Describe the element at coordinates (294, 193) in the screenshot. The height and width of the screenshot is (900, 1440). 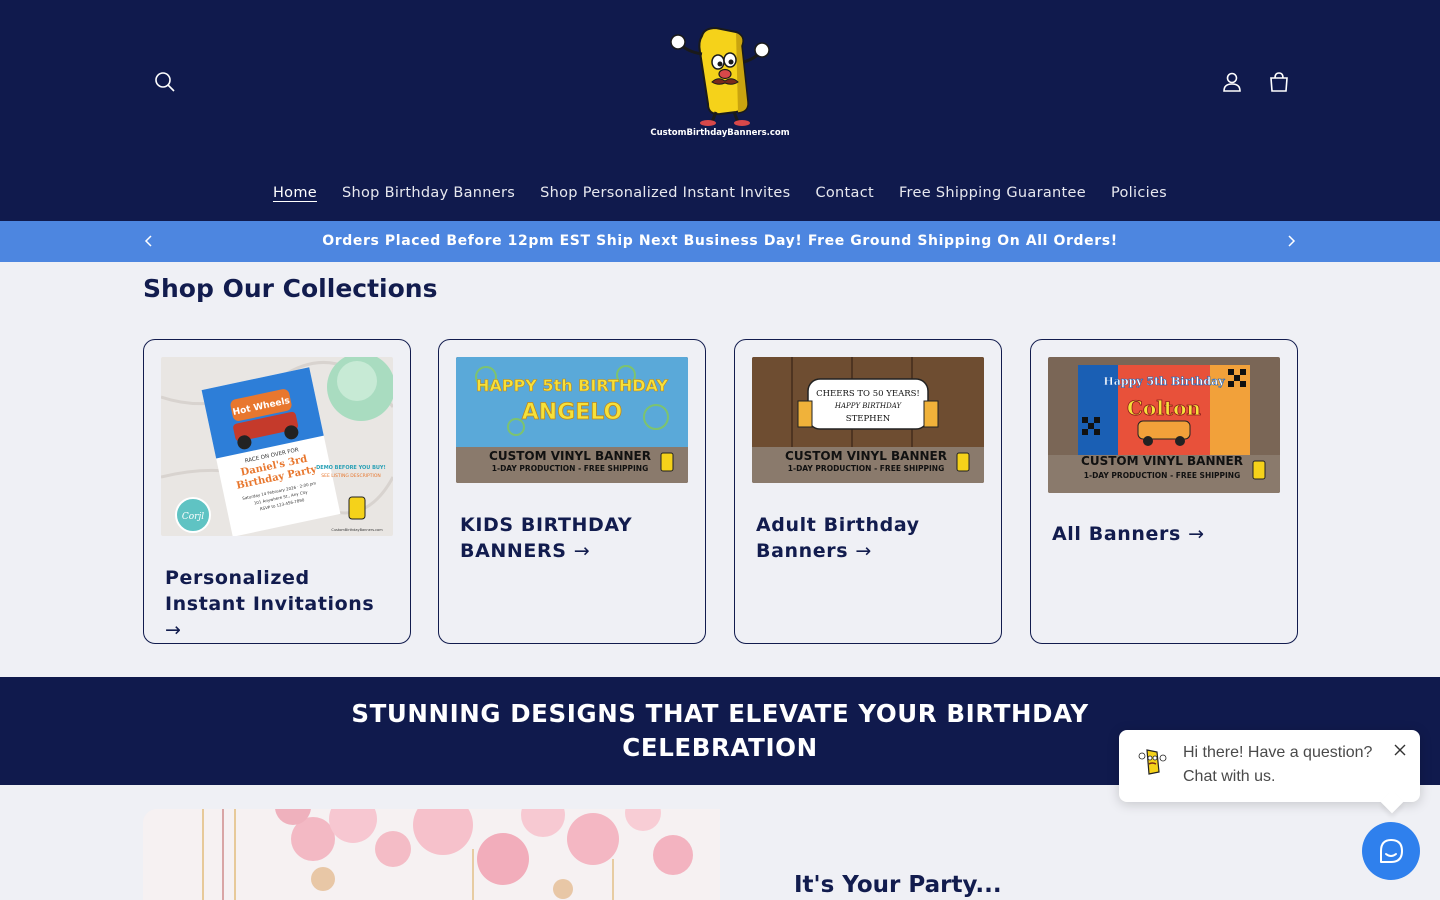
I see `nav-item-home: Home` at that location.